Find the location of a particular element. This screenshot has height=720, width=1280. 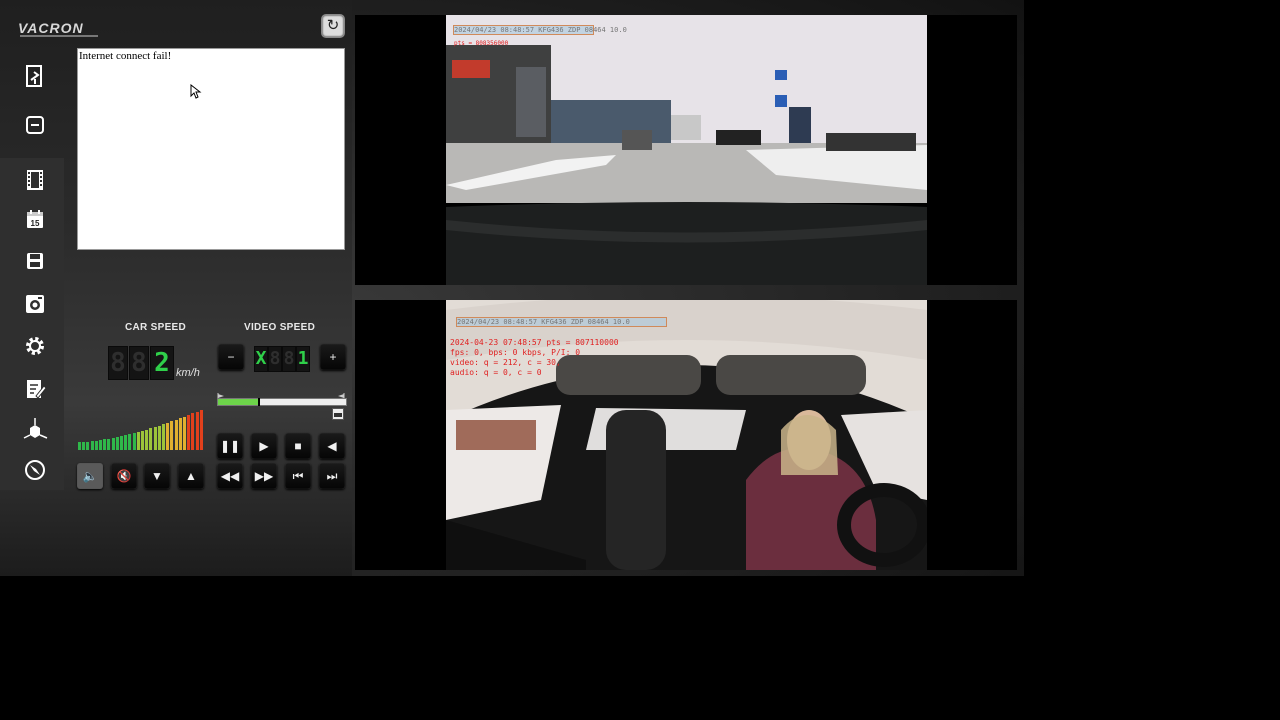

end-flag-icon is located at coordinates (341, 394).